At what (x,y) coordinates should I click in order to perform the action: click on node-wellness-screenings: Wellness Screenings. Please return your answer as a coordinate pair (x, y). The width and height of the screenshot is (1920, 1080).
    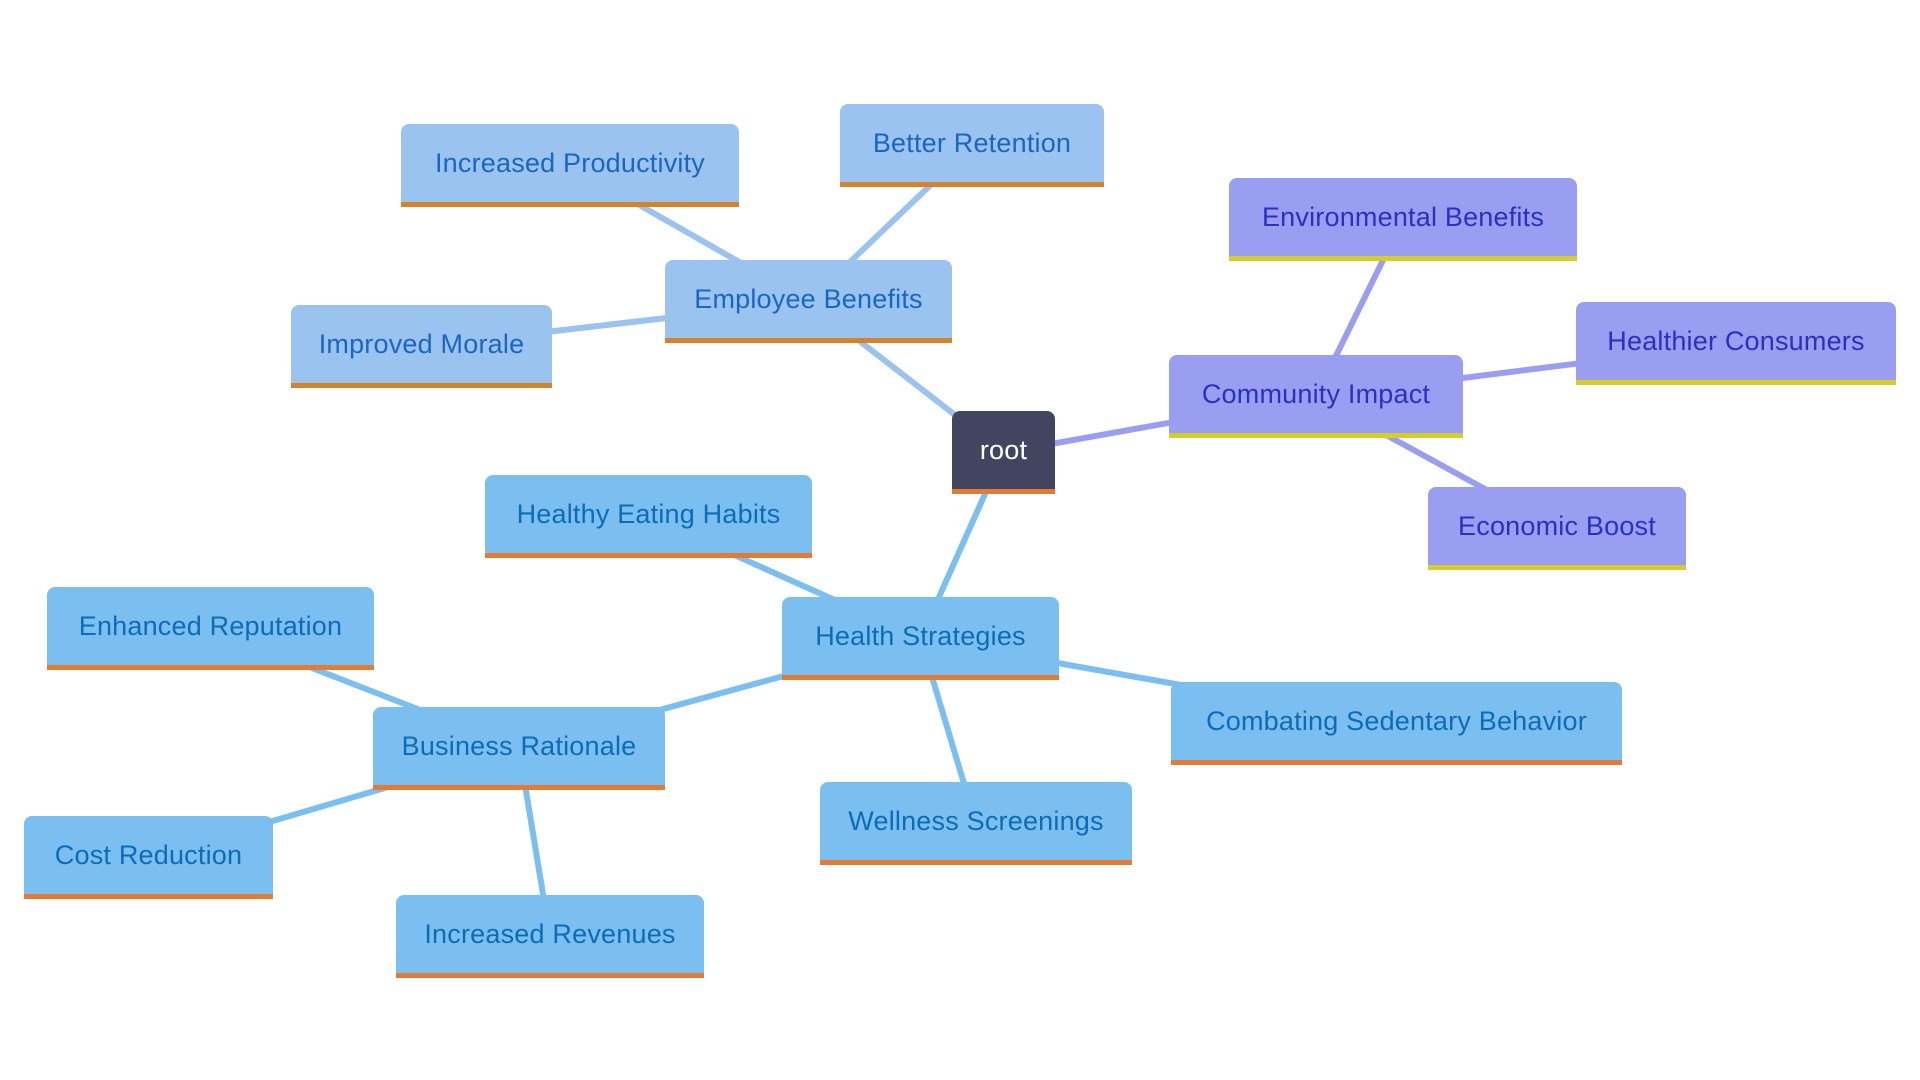
    Looking at the image, I should click on (976, 823).